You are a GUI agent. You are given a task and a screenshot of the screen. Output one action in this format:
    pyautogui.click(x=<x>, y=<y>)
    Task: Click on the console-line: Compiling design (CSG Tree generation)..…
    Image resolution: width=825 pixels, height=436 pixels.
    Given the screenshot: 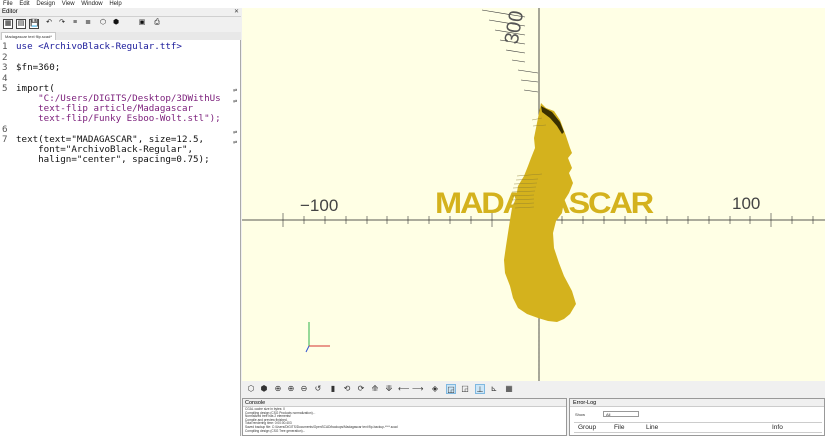 What is the action you would take?
    pyautogui.click(x=275, y=430)
    